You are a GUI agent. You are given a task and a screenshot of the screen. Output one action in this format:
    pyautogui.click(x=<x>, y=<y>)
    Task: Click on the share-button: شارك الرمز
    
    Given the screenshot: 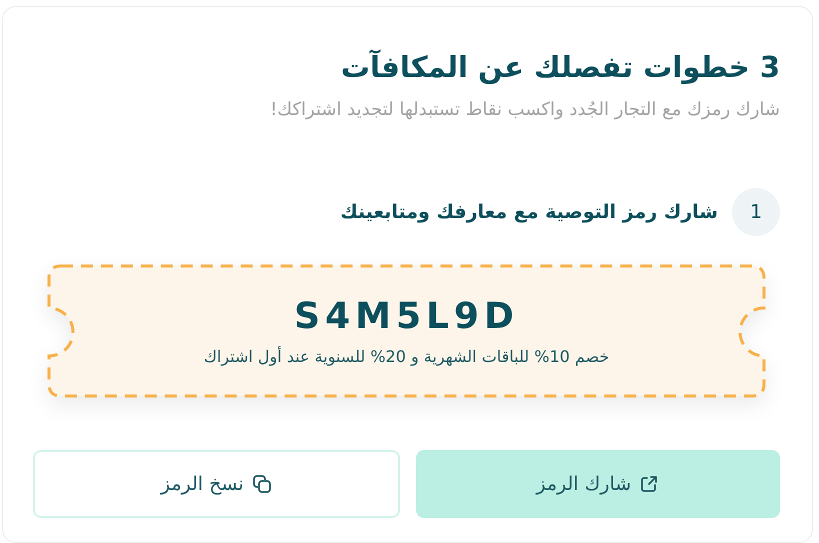 What is the action you would take?
    pyautogui.click(x=598, y=484)
    